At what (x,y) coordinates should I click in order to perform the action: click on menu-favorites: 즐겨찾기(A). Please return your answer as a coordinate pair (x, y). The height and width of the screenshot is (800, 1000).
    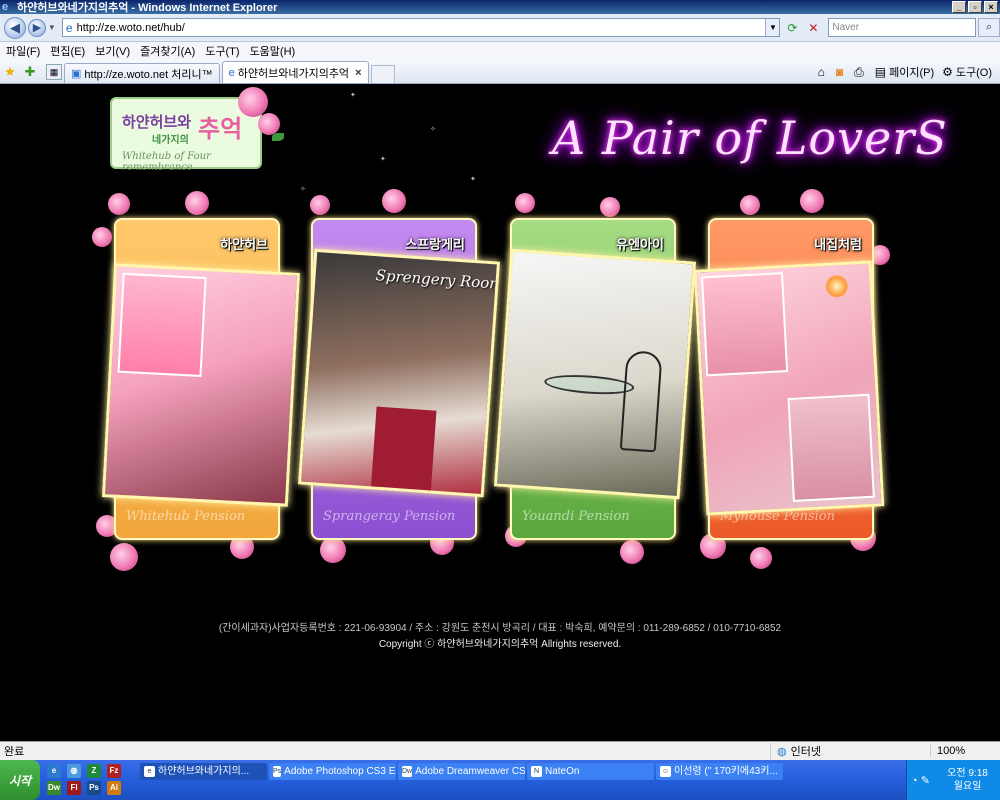
    Looking at the image, I should click on (167, 51).